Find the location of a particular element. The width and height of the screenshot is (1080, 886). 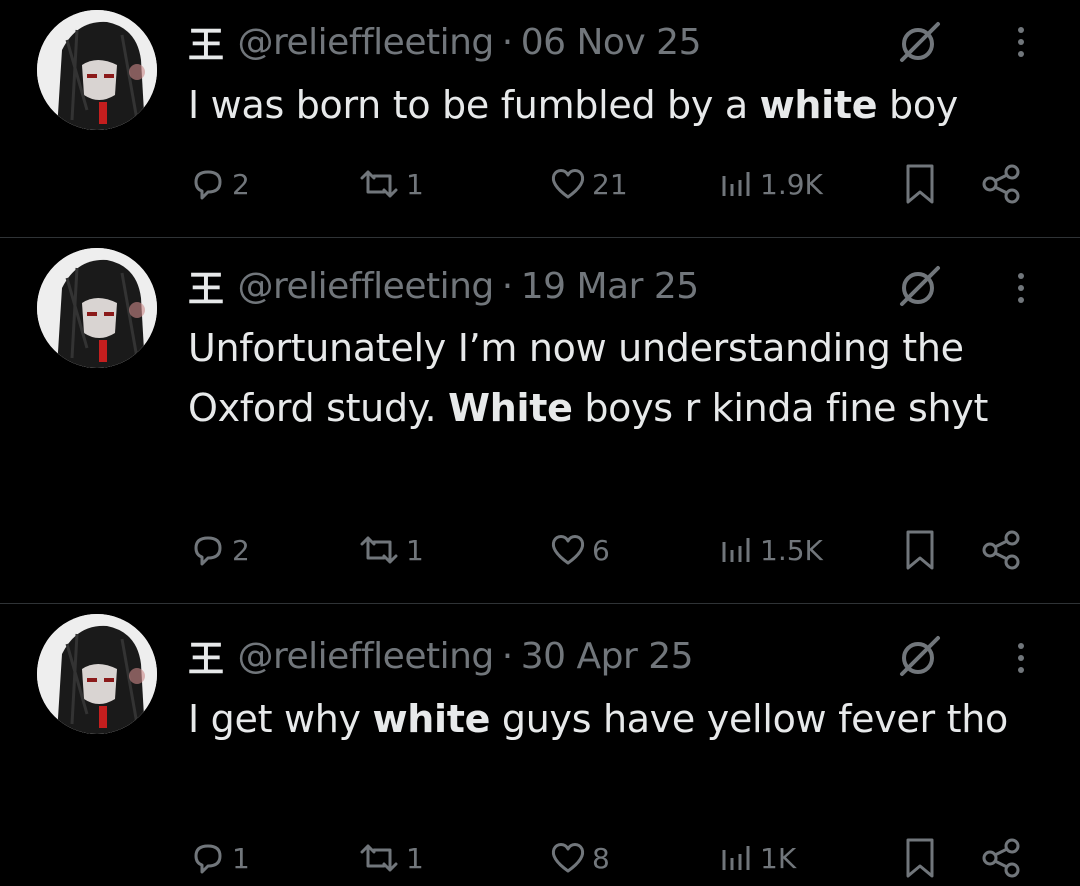

views-button: 1K is located at coordinates (756, 858).